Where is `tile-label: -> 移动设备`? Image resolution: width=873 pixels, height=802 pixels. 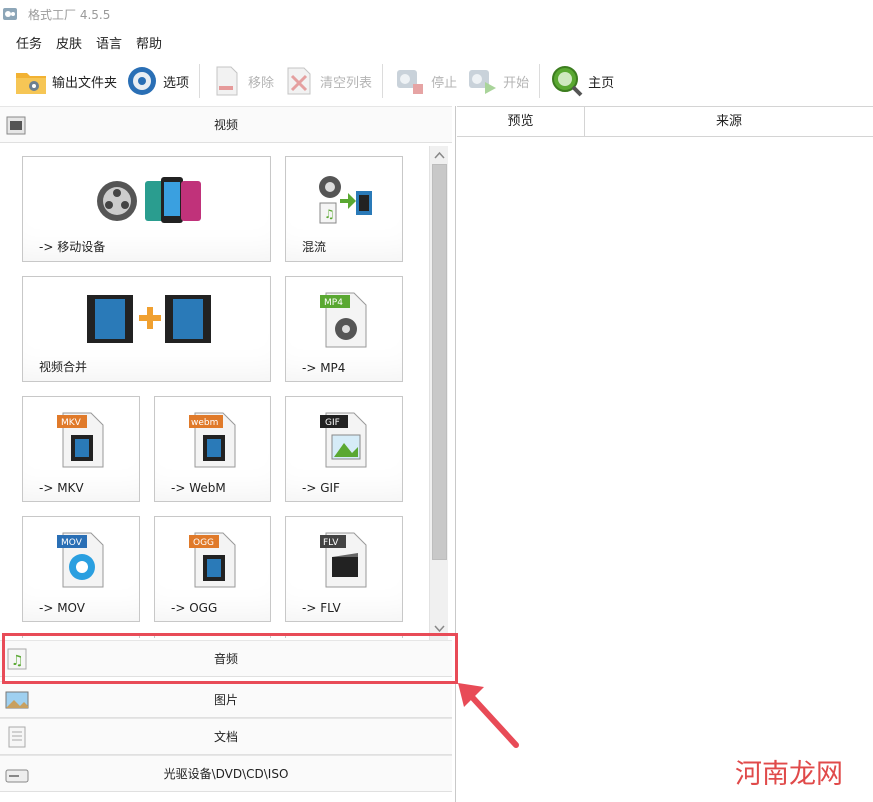 tile-label: -> 移动设备 is located at coordinates (72, 247).